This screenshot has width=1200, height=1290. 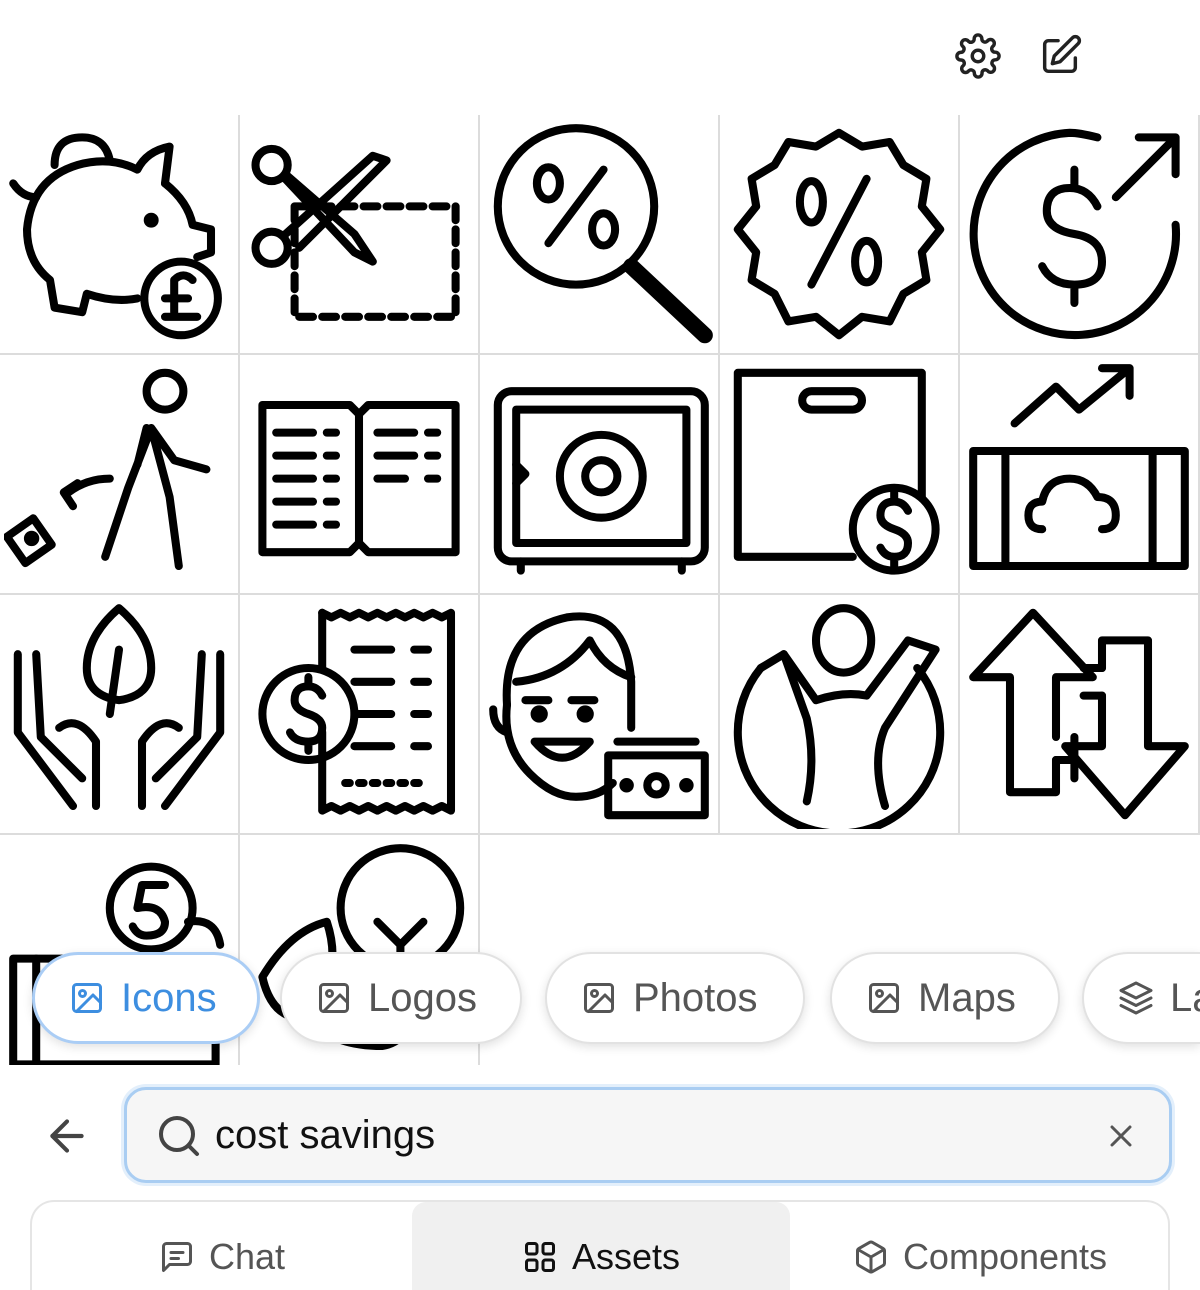 I want to click on close-icon, so click(x=1121, y=1136).